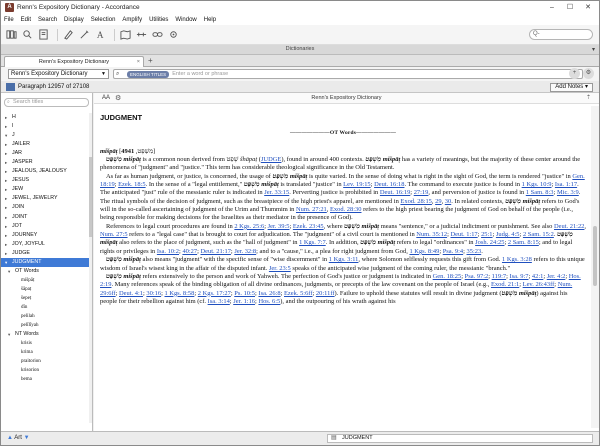  Describe the element at coordinates (45, 253) in the screenshot. I see `tree-item: ▸ JUDGE` at that location.